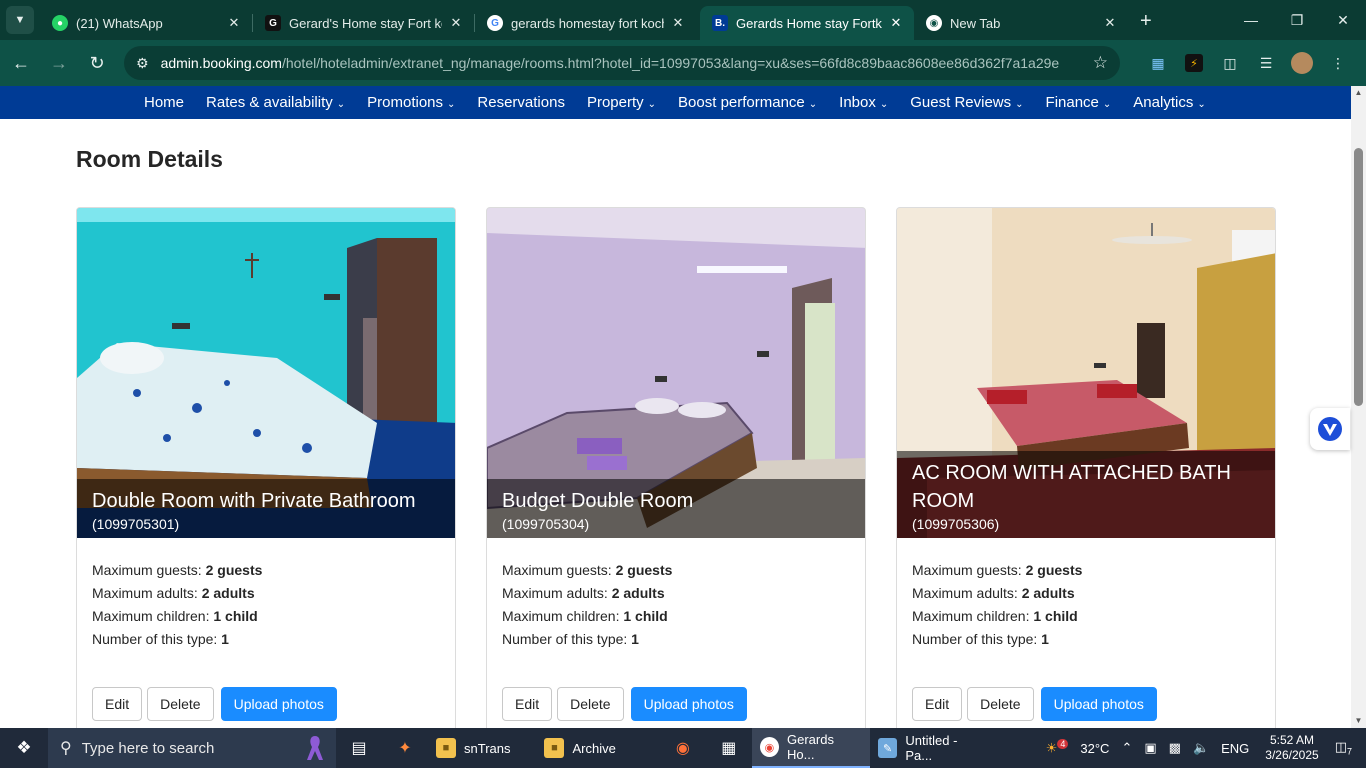 The image size is (1366, 768). I want to click on tab-title: New Tab, so click(975, 23).